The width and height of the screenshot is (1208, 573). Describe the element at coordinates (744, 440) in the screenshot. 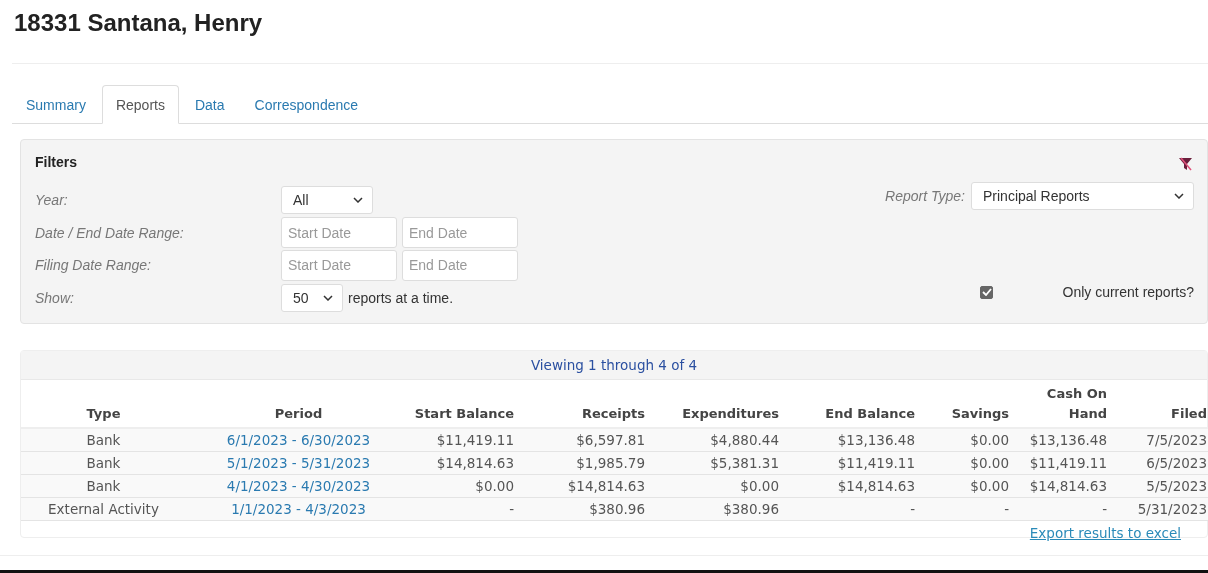

I see `table-cell: $4,880.44` at that location.